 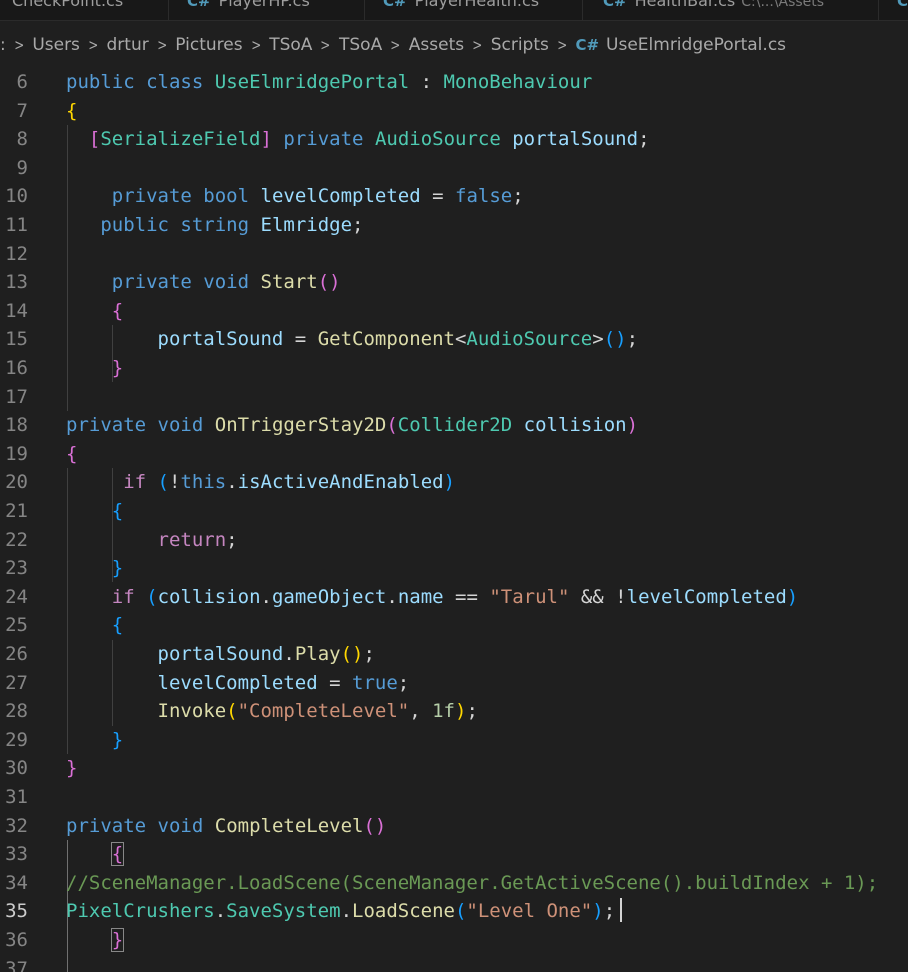 I want to click on tab-checkpoint: CheckPoint.cs, so click(x=84, y=10).